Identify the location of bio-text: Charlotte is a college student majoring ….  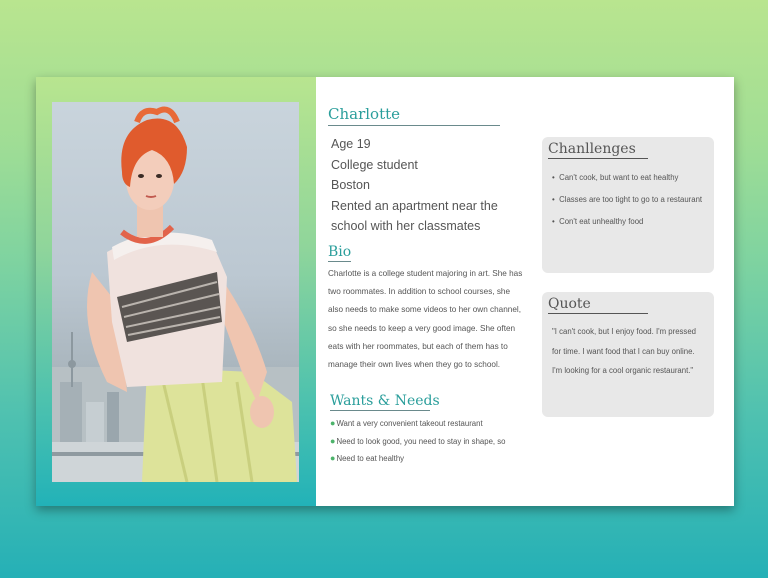
(427, 319).